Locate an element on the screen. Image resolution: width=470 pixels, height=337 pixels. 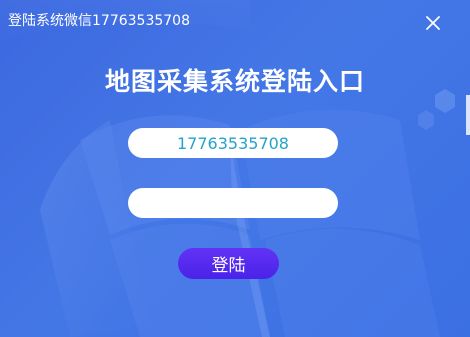
window-edge-strip is located at coordinates (468, 115).